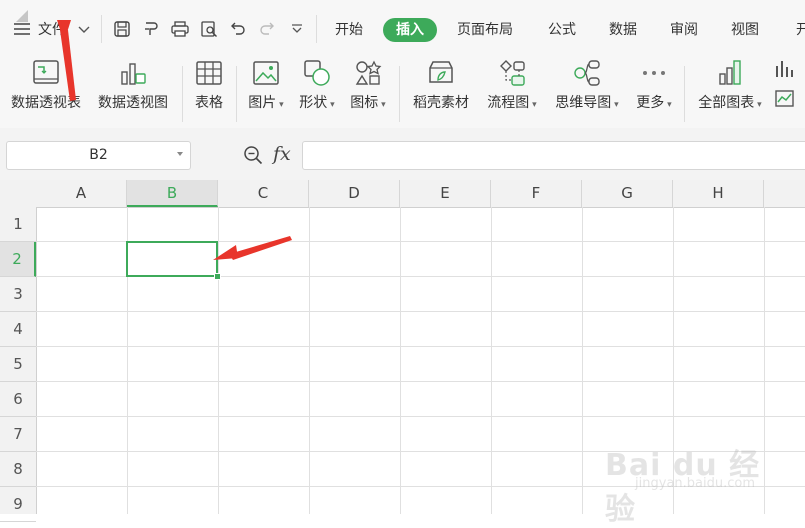 This screenshot has width=805, height=528. Describe the element at coordinates (66, 60) in the screenshot. I see `arrow-to-file-menu` at that location.